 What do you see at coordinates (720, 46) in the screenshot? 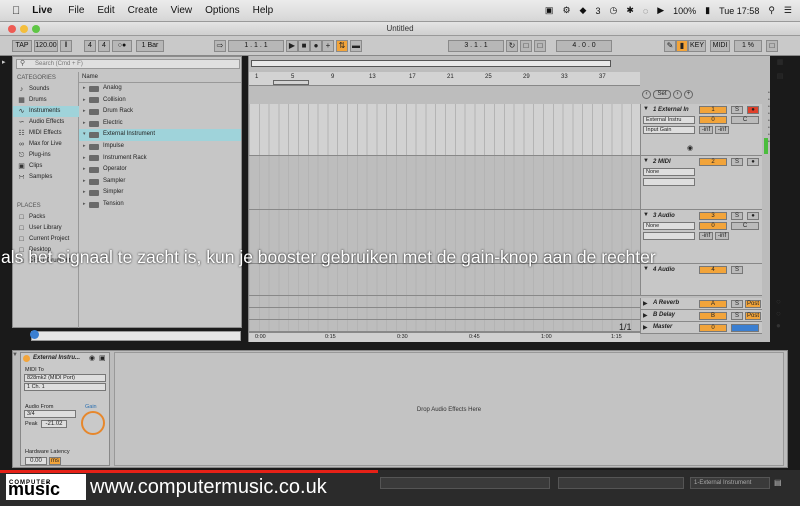
I see `midi-map-button: MIDI` at bounding box center [720, 46].